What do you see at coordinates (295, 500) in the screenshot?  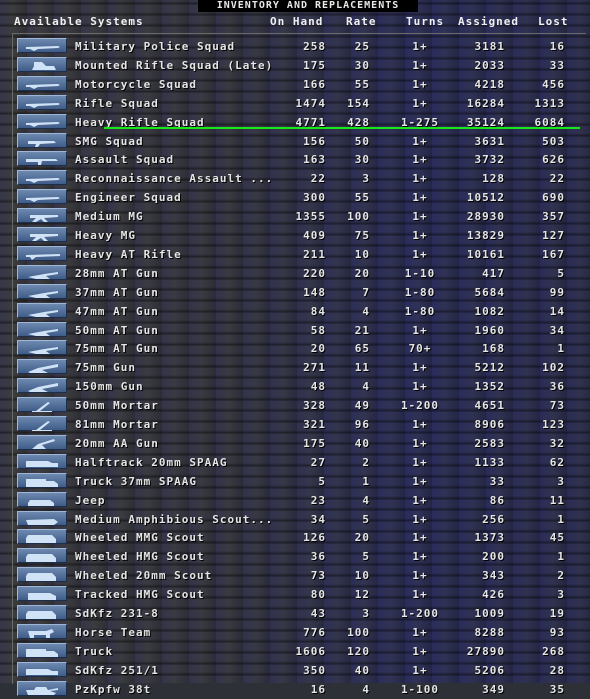 I see `list-item: Jeep 23 4 1+ 86 11` at bounding box center [295, 500].